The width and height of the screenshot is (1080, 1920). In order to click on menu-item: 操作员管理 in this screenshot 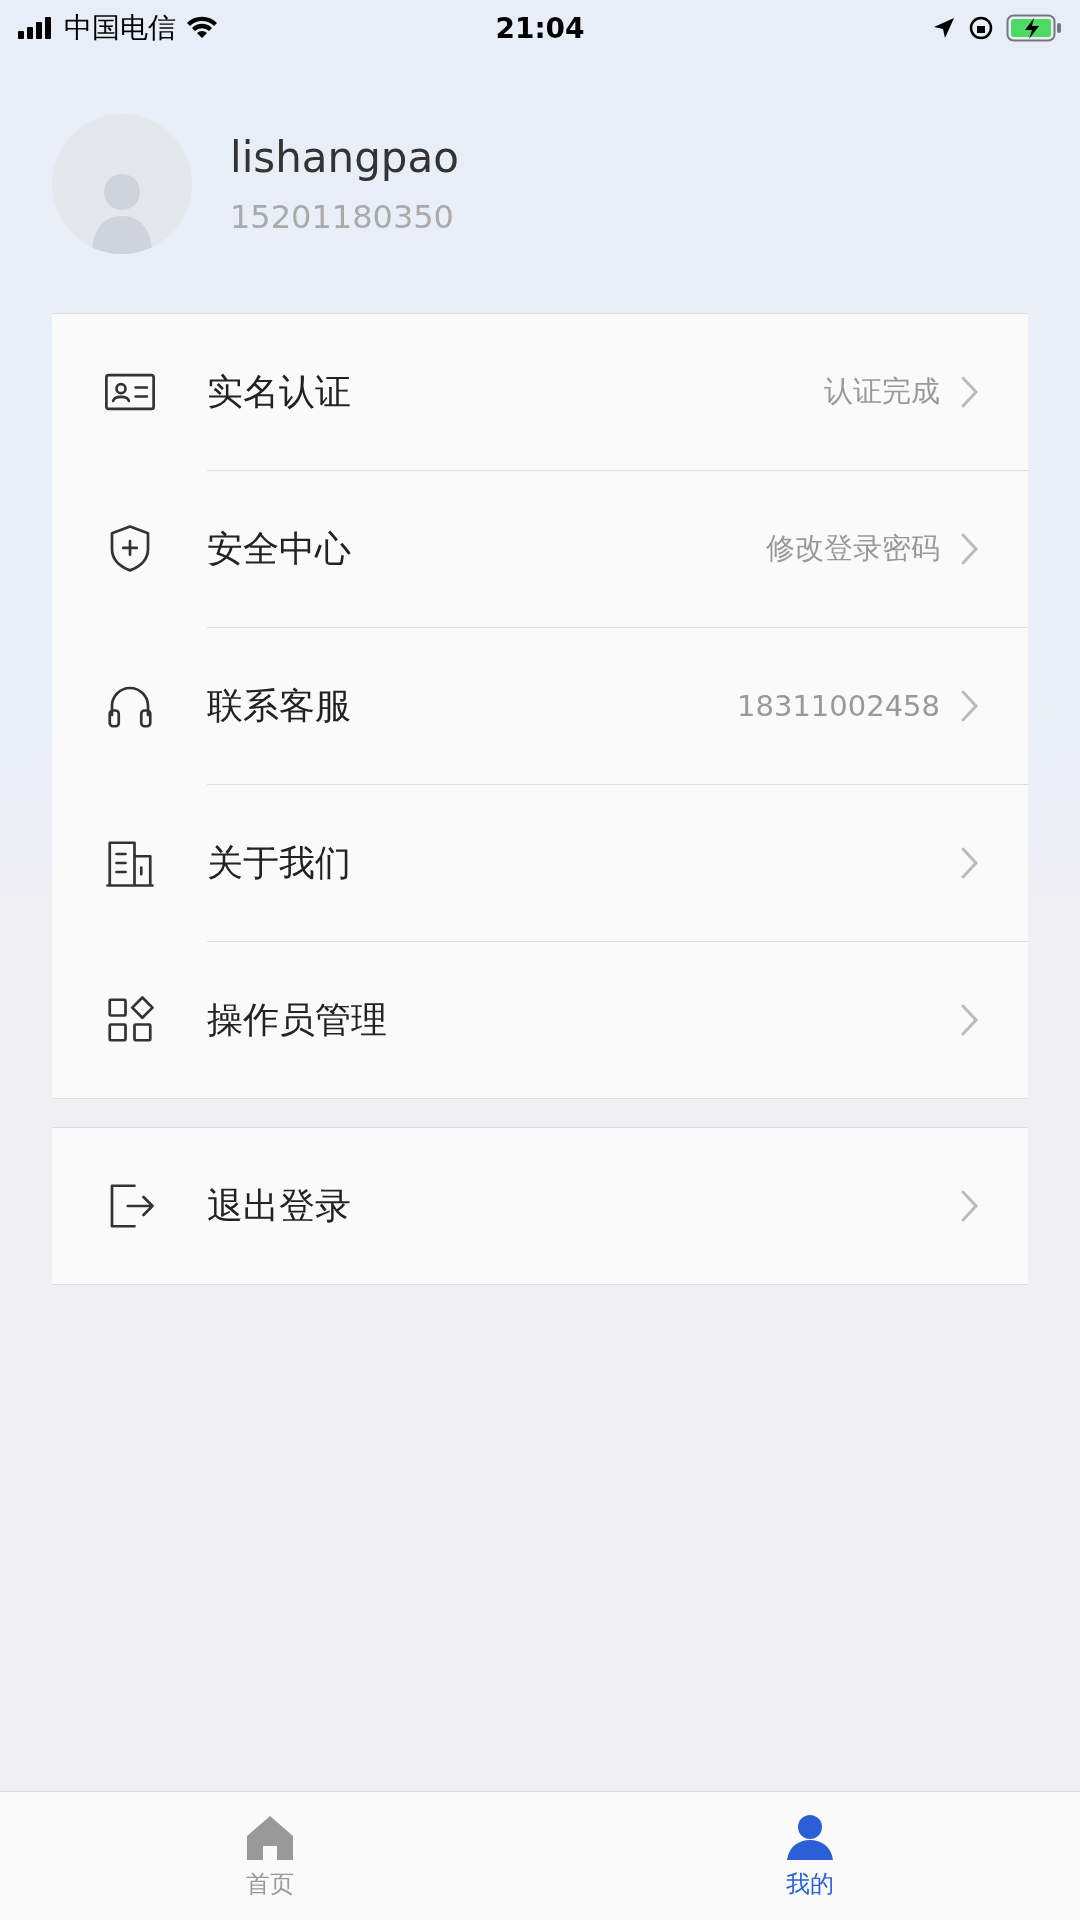, I will do `click(540, 1020)`.